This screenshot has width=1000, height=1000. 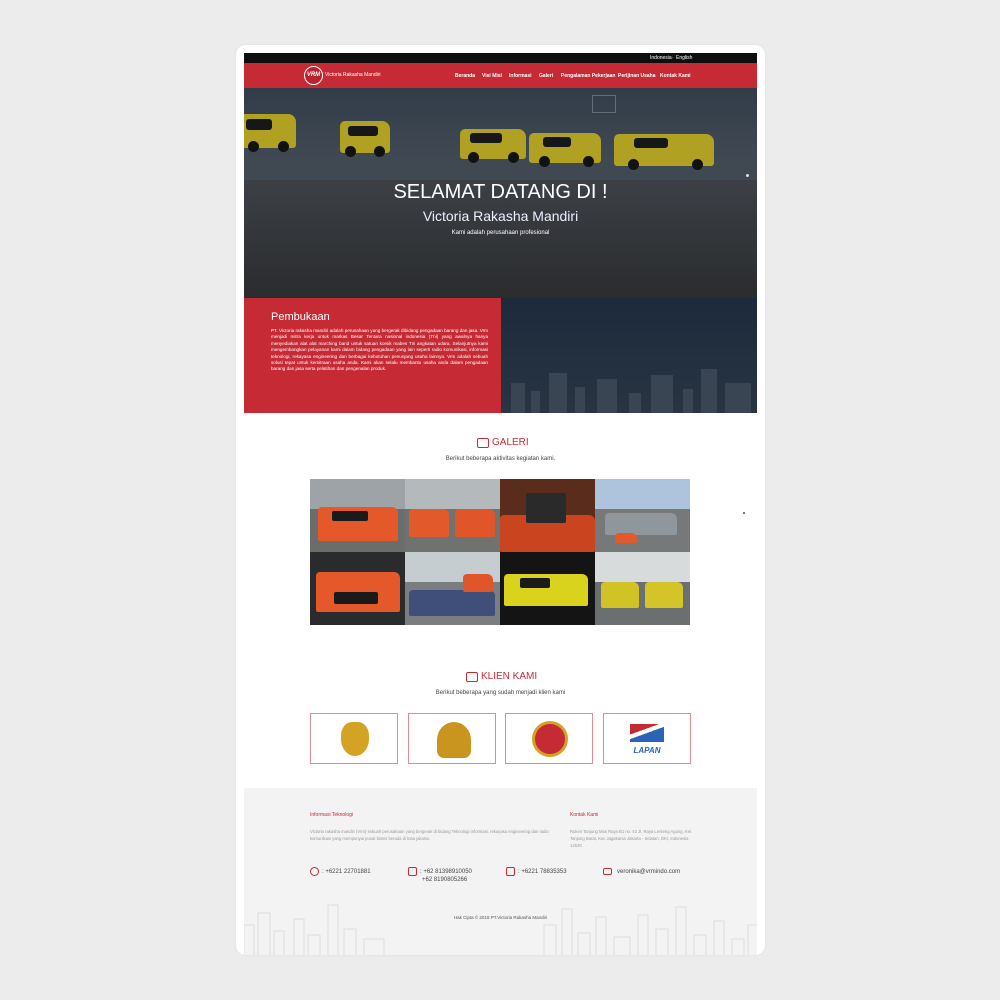 What do you see at coordinates (675, 76) in the screenshot?
I see `nav-item-kontak-kami: Kontak Kami` at bounding box center [675, 76].